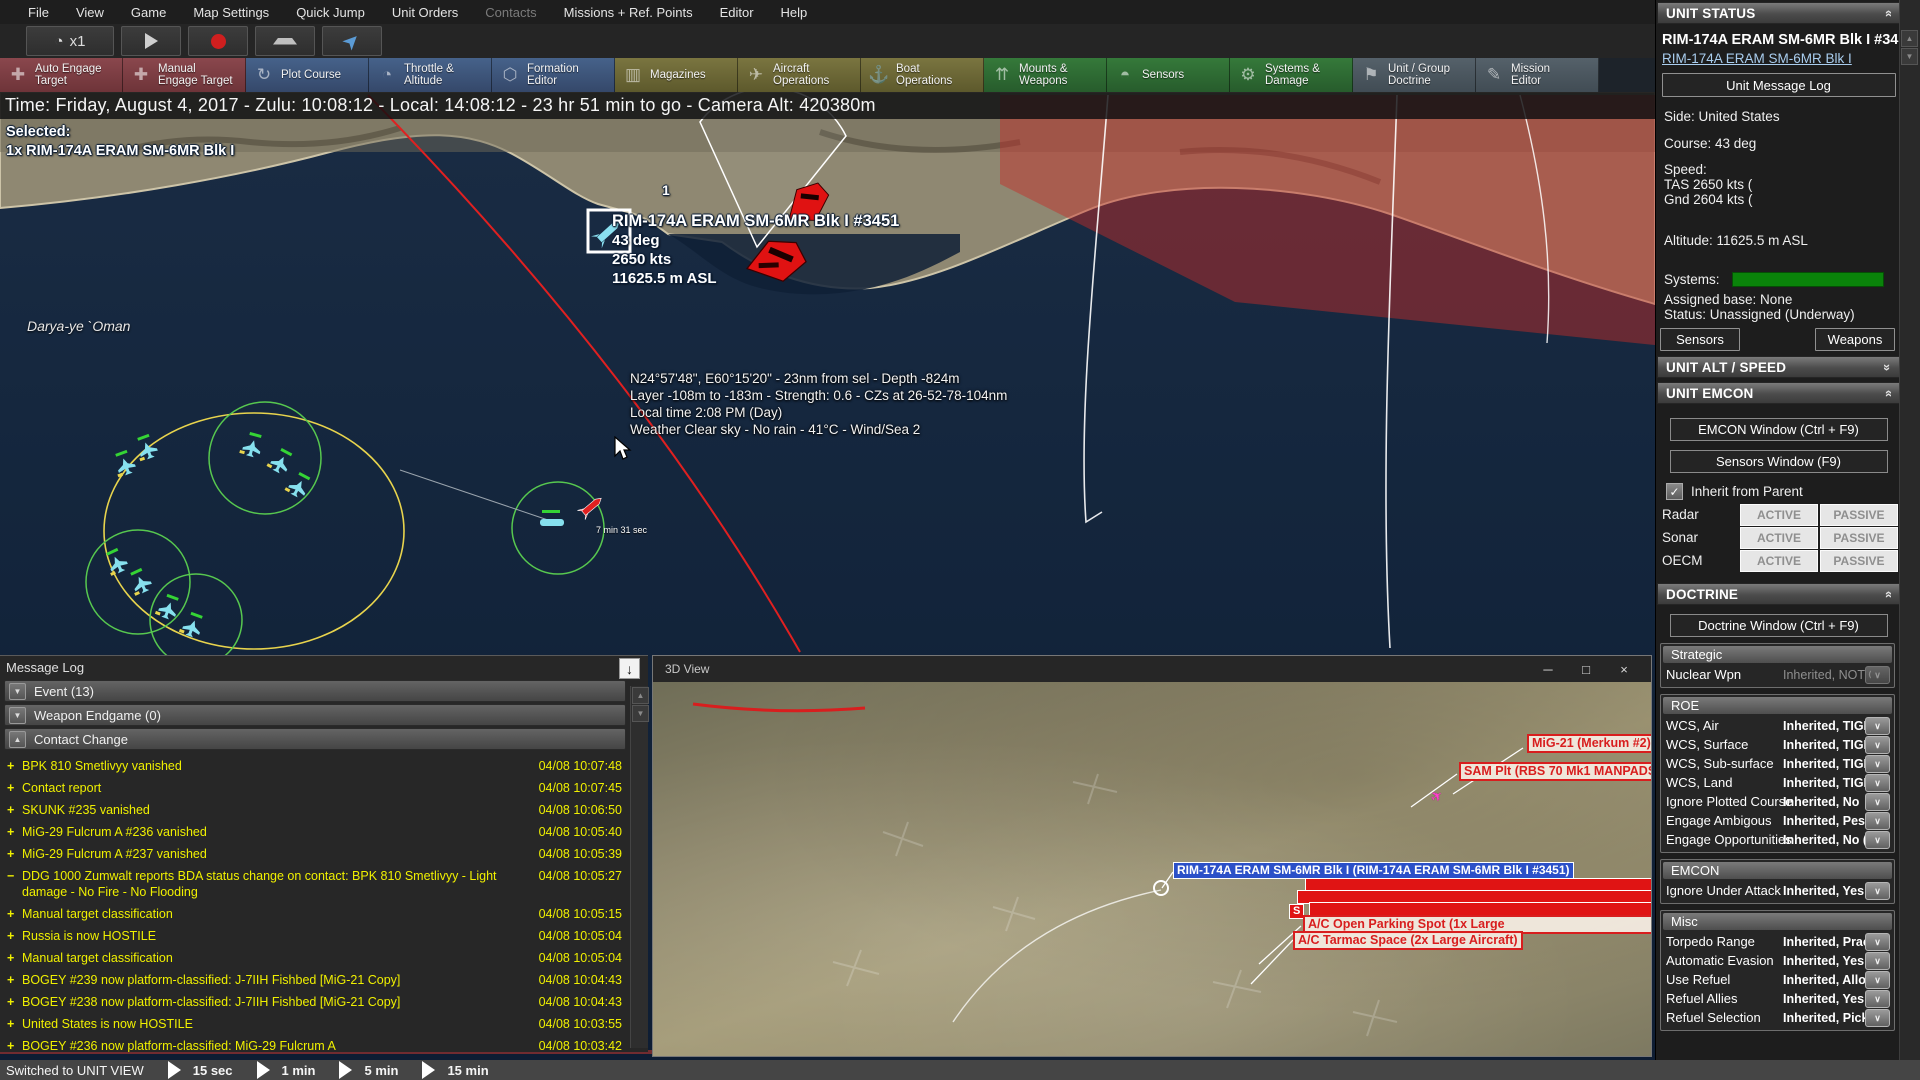 This screenshot has height=1080, width=1920. What do you see at coordinates (38, 12) in the screenshot?
I see `menu-item: File` at bounding box center [38, 12].